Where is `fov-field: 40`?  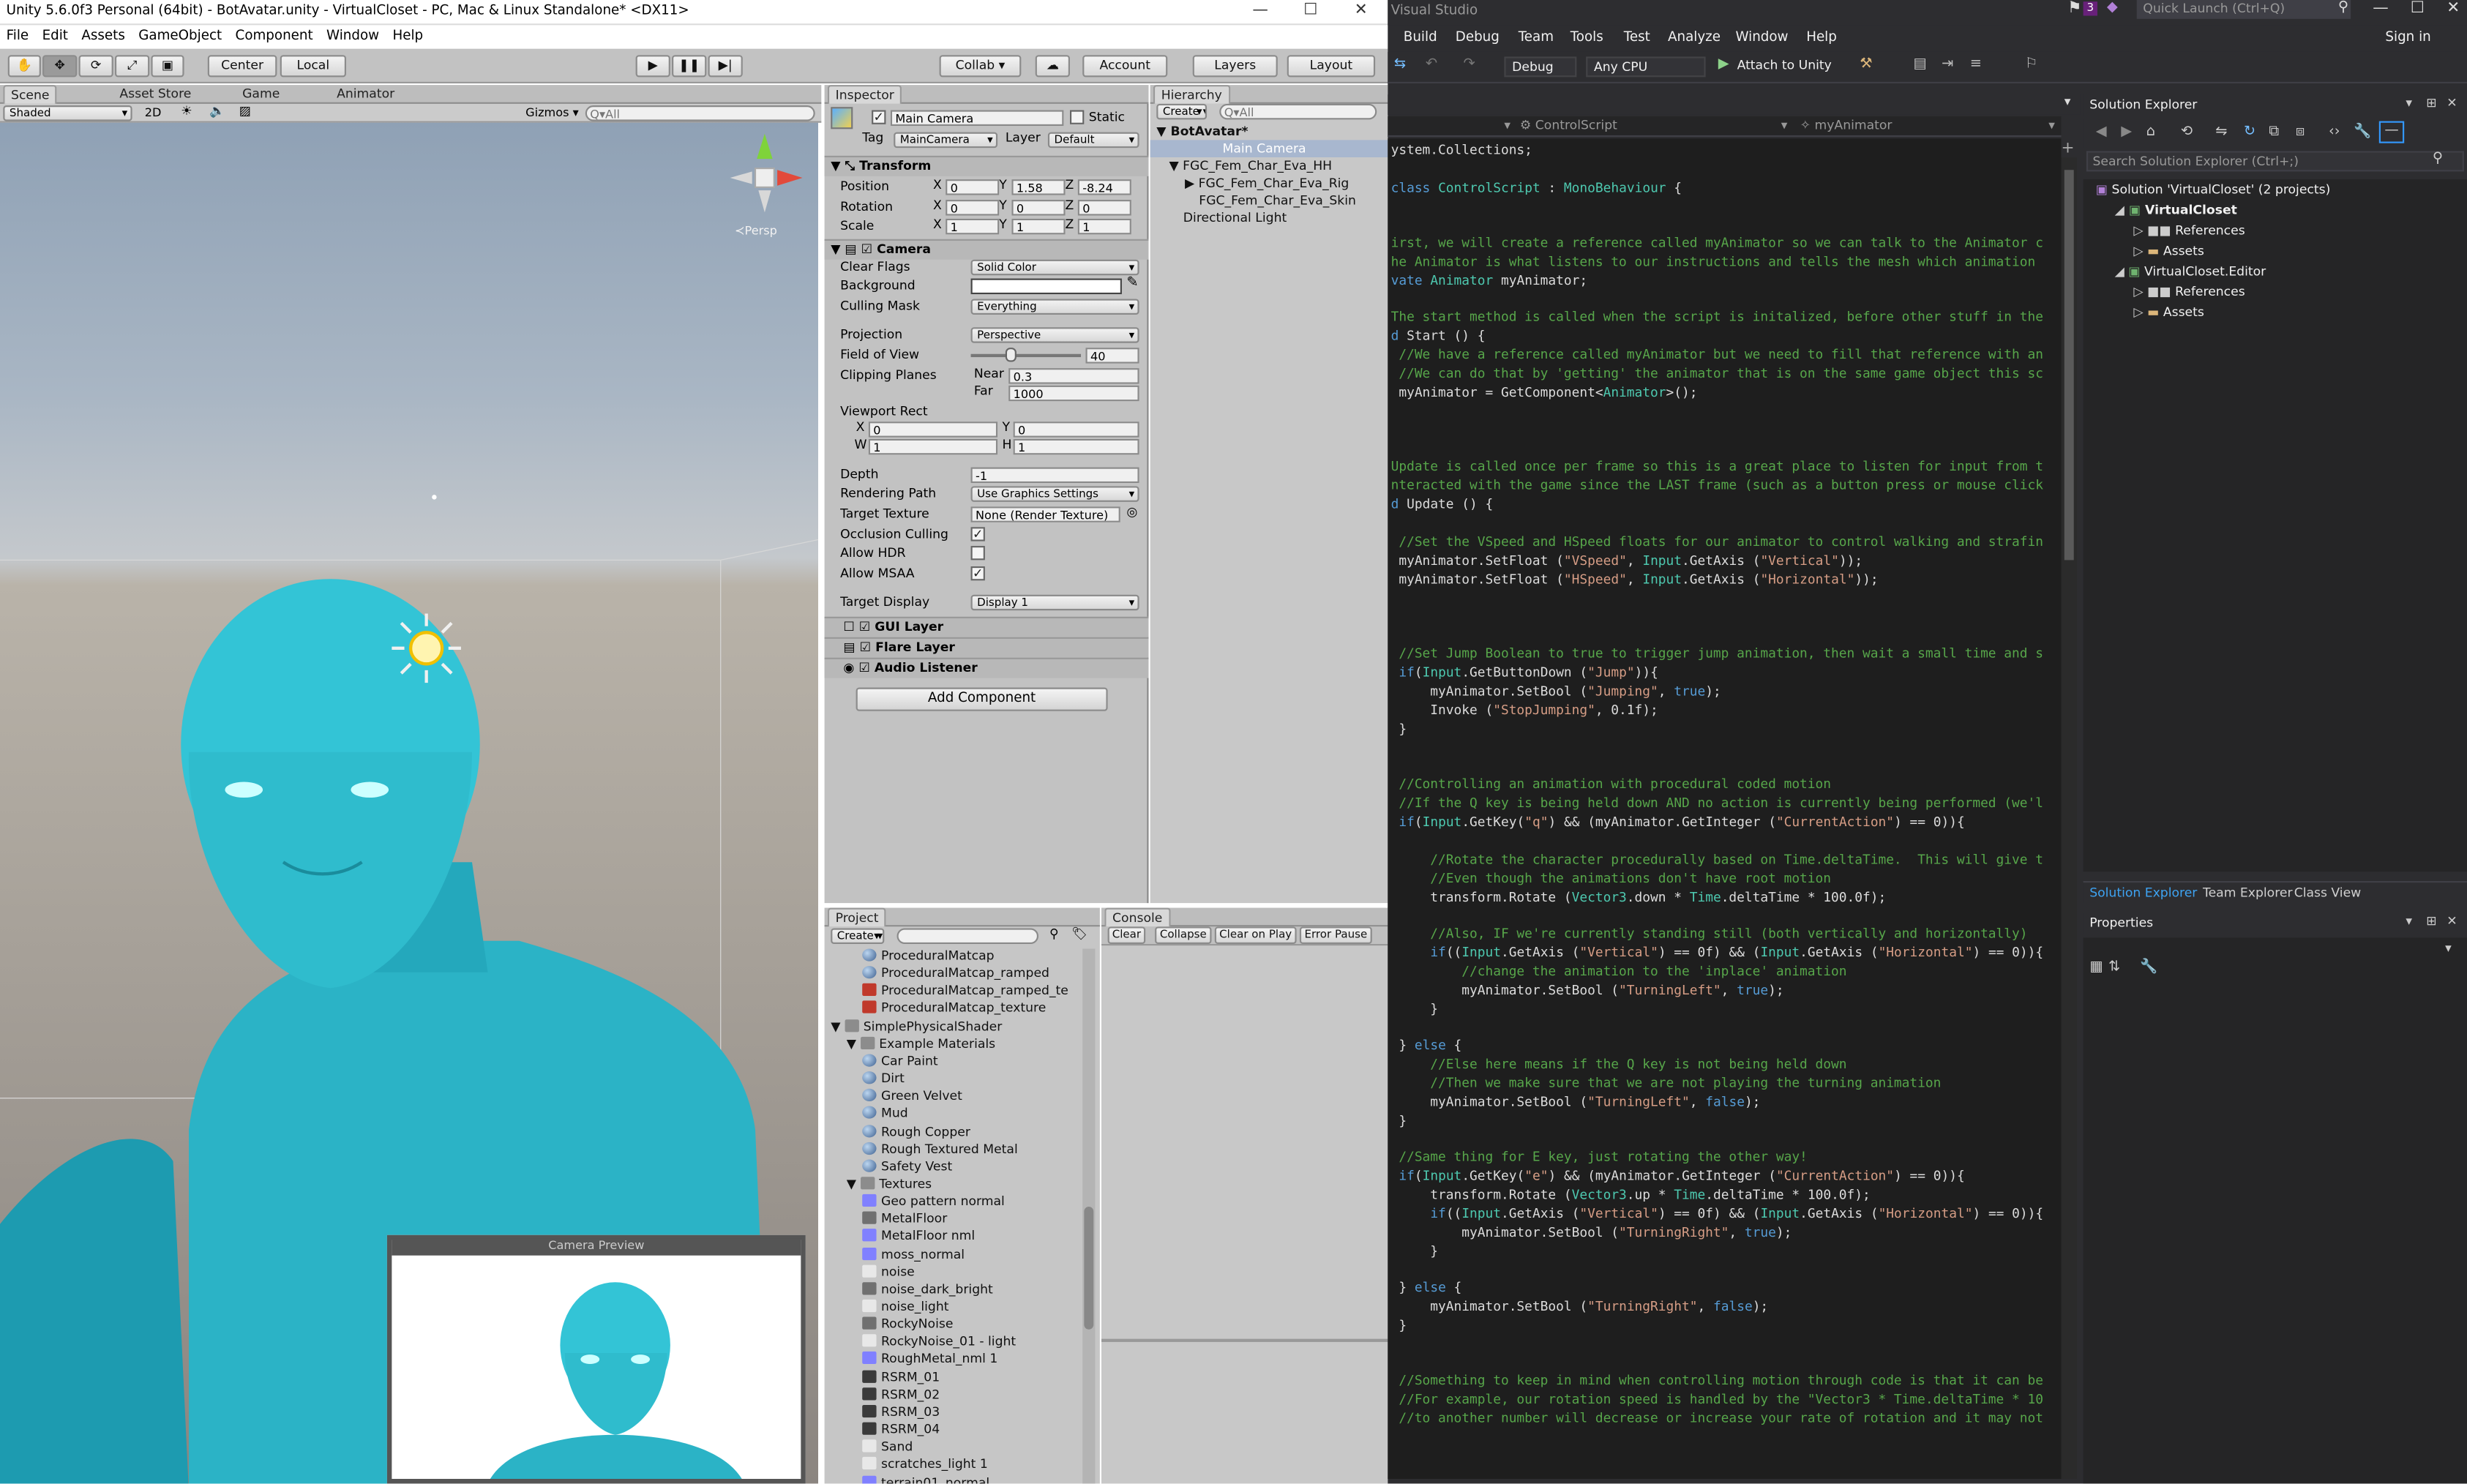 fov-field: 40 is located at coordinates (1112, 356).